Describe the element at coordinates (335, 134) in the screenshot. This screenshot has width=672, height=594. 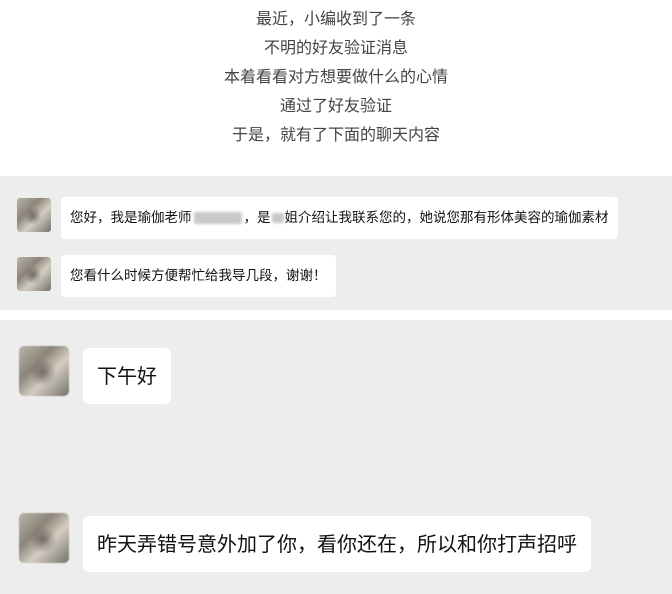
I see `intro-line-5: 于是，就有了下面的聊天内容` at that location.